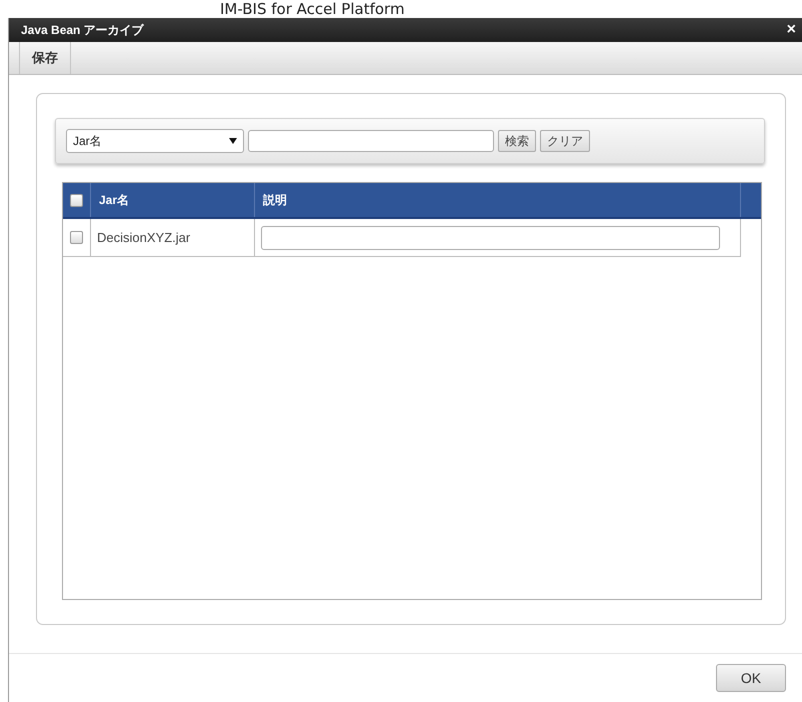 The height and width of the screenshot is (702, 802). What do you see at coordinates (155, 141) in the screenshot?
I see `field-select: Jar名` at bounding box center [155, 141].